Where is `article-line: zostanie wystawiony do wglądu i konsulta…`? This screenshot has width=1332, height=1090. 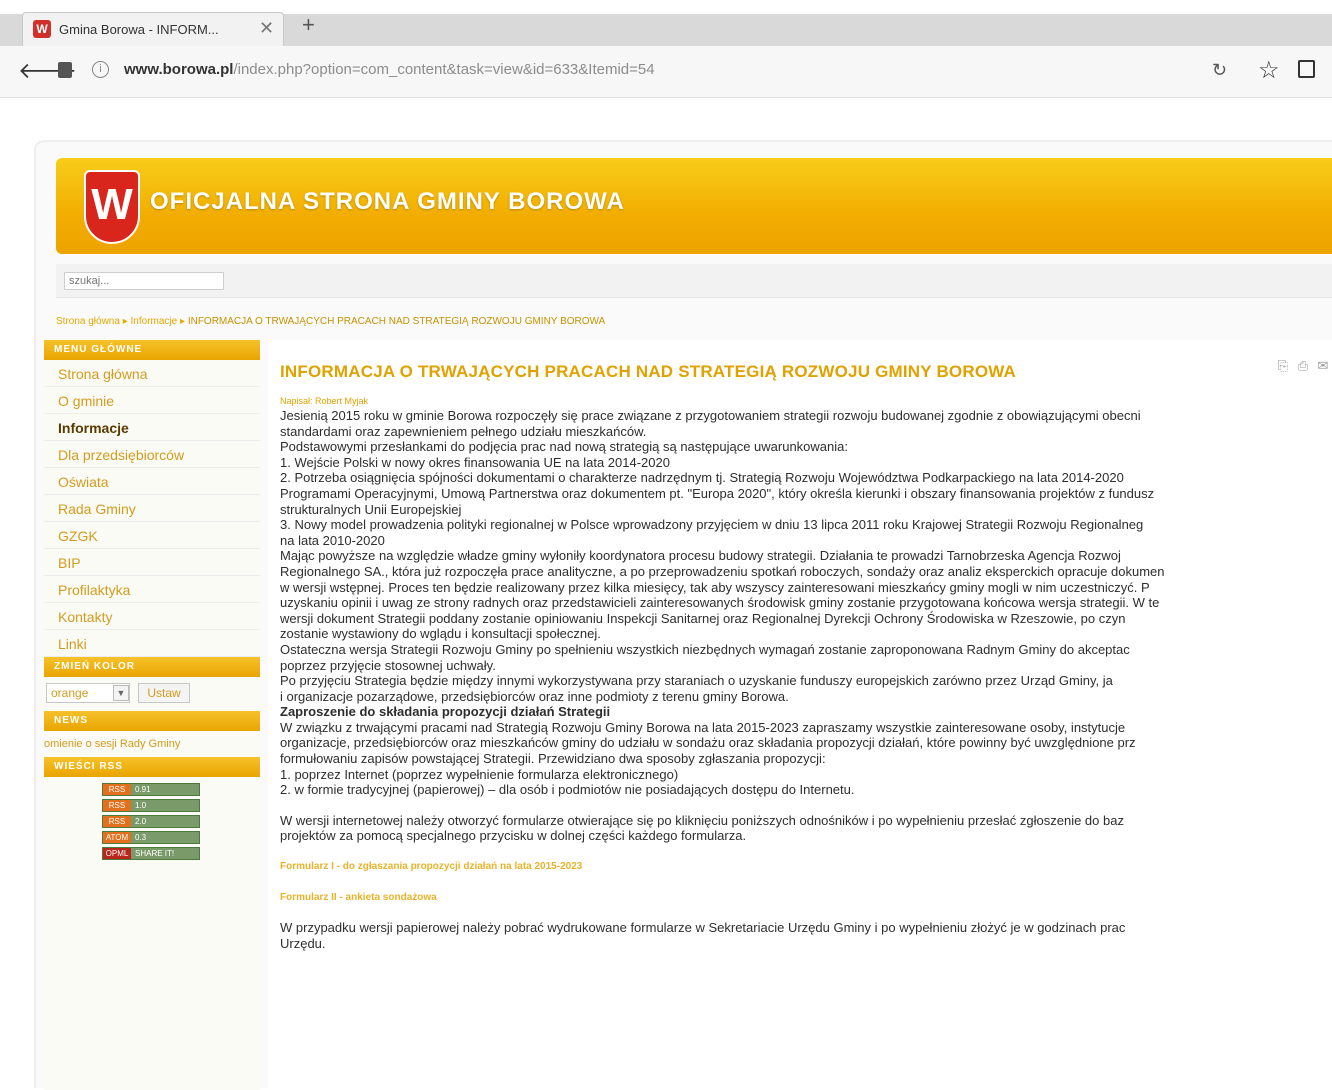
article-line: zostanie wystawiony do wglądu i konsulta… is located at coordinates (440, 634).